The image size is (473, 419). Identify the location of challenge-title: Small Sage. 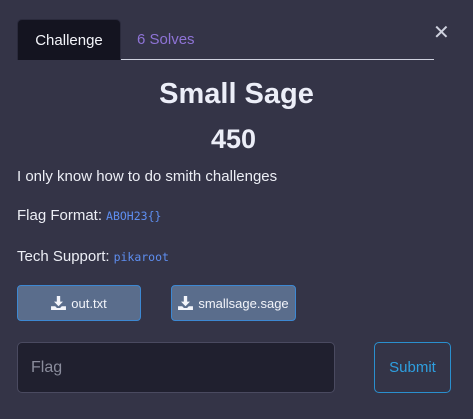
(236, 94).